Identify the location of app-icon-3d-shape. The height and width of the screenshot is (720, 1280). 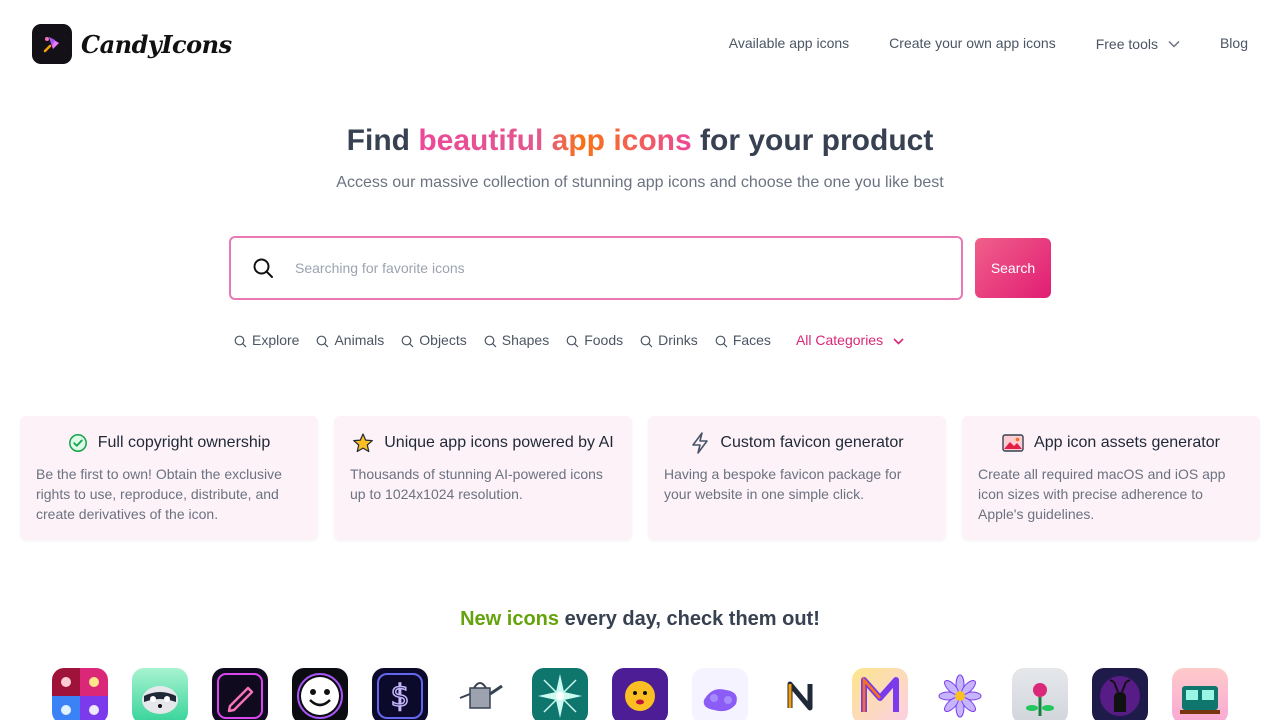
(720, 694).